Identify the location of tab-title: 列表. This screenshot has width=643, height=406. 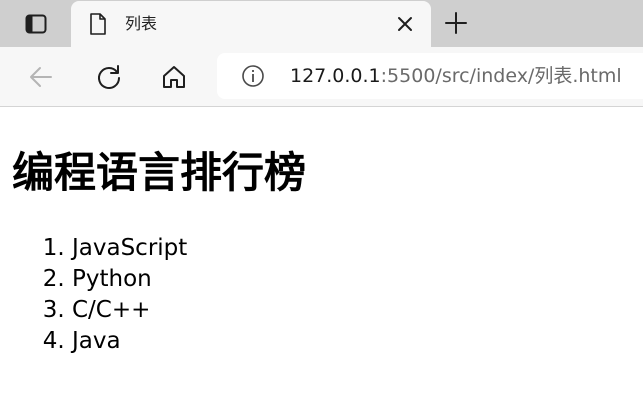
(141, 23).